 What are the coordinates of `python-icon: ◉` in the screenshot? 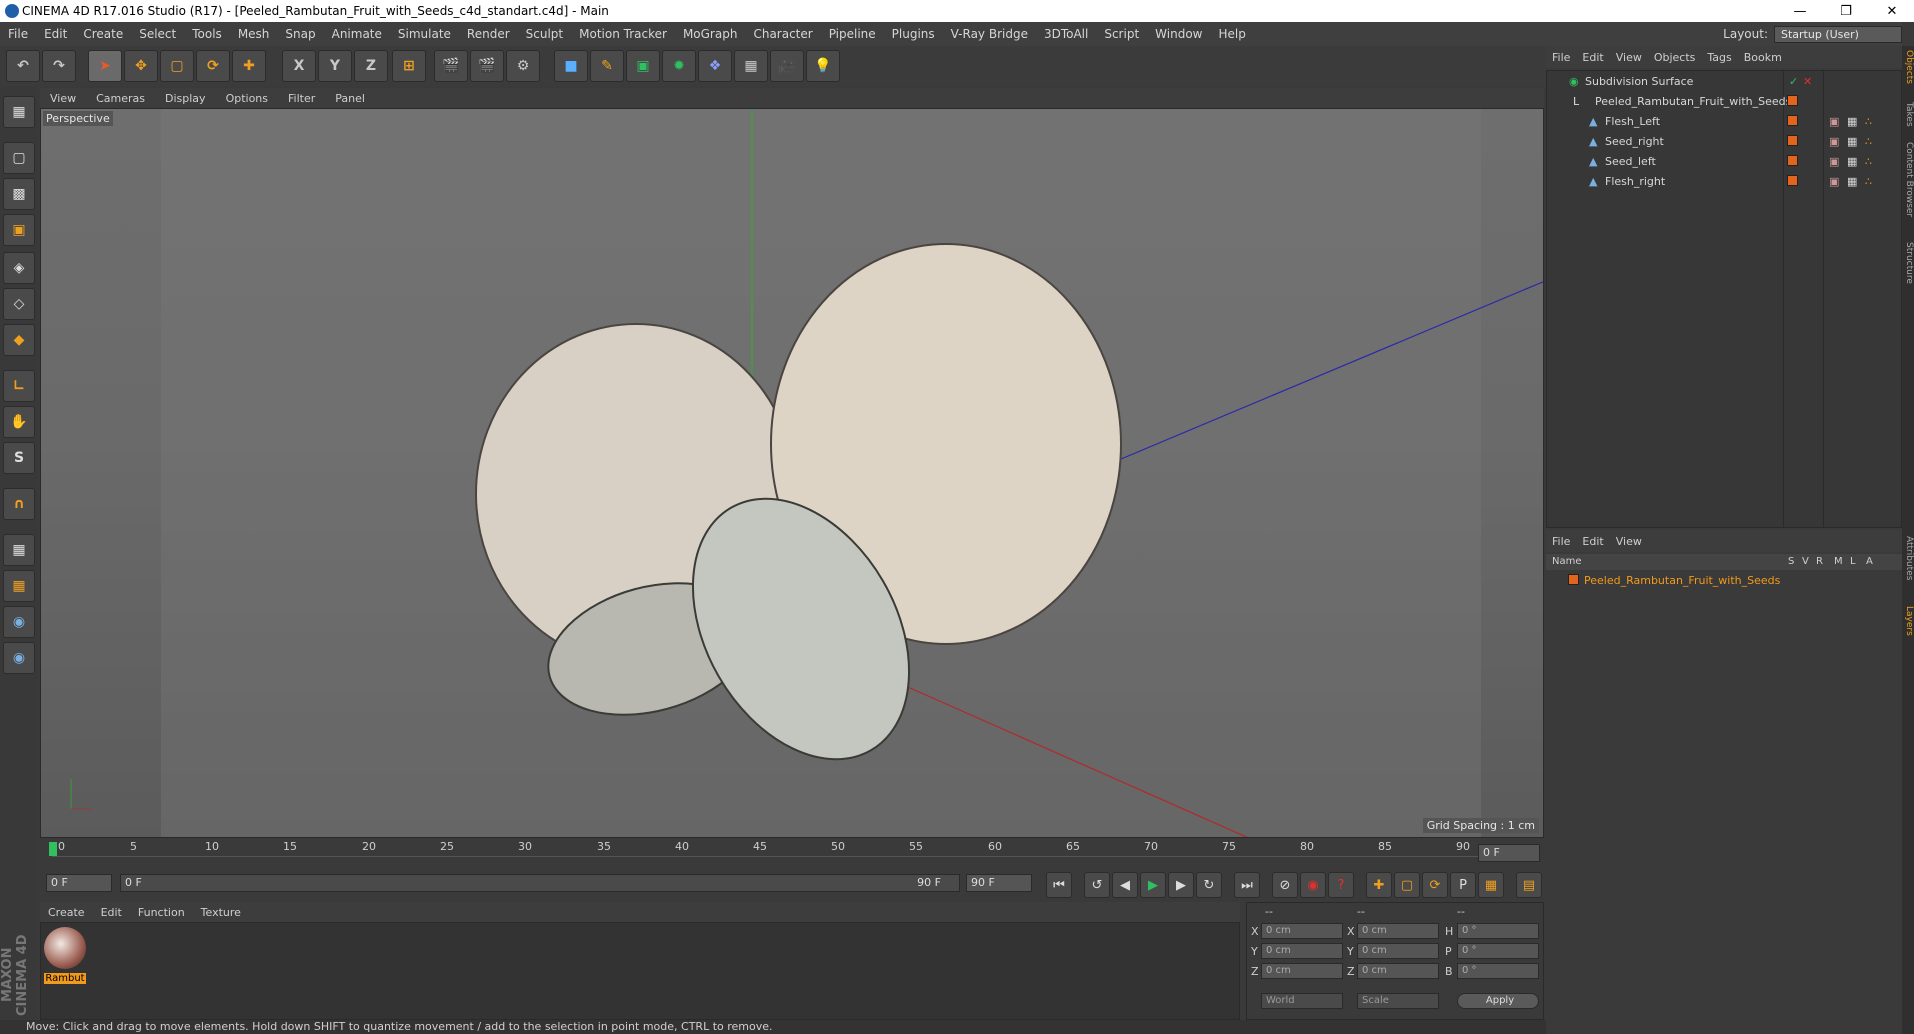 It's located at (19, 622).